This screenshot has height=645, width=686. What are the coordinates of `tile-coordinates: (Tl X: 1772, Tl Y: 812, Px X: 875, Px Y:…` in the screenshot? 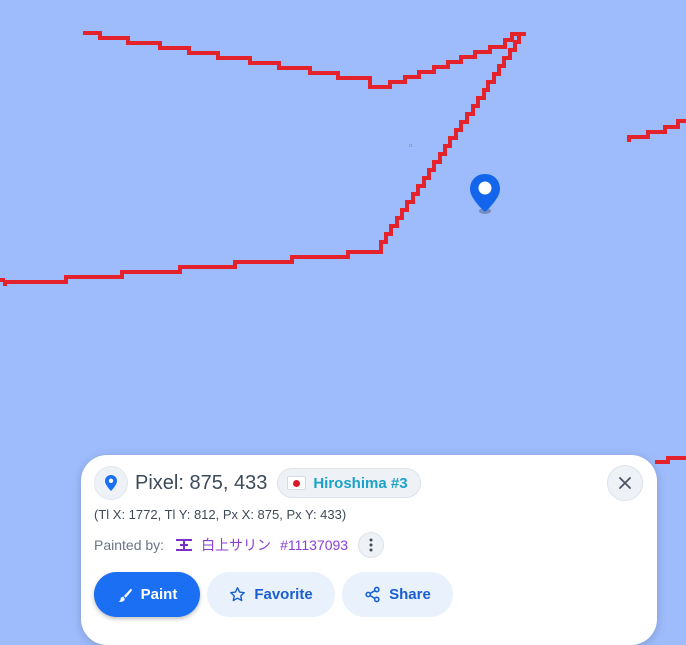 It's located at (220, 514).